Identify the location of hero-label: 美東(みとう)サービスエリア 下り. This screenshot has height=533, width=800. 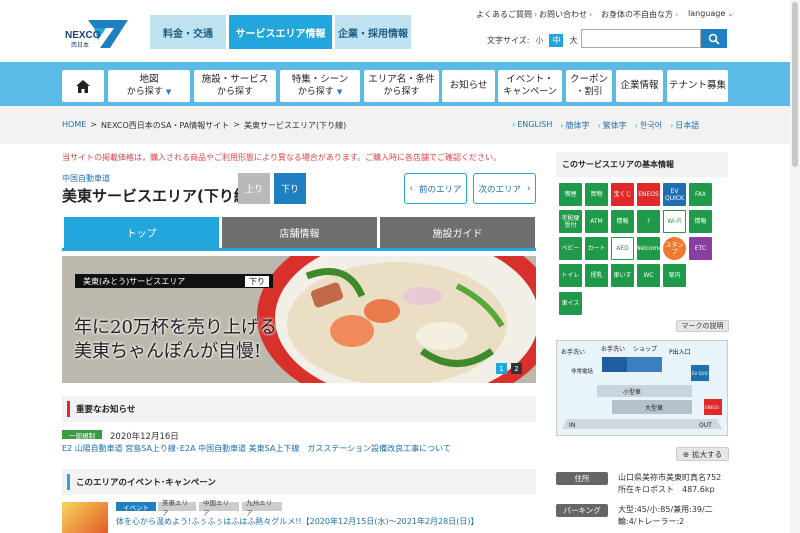
(174, 281).